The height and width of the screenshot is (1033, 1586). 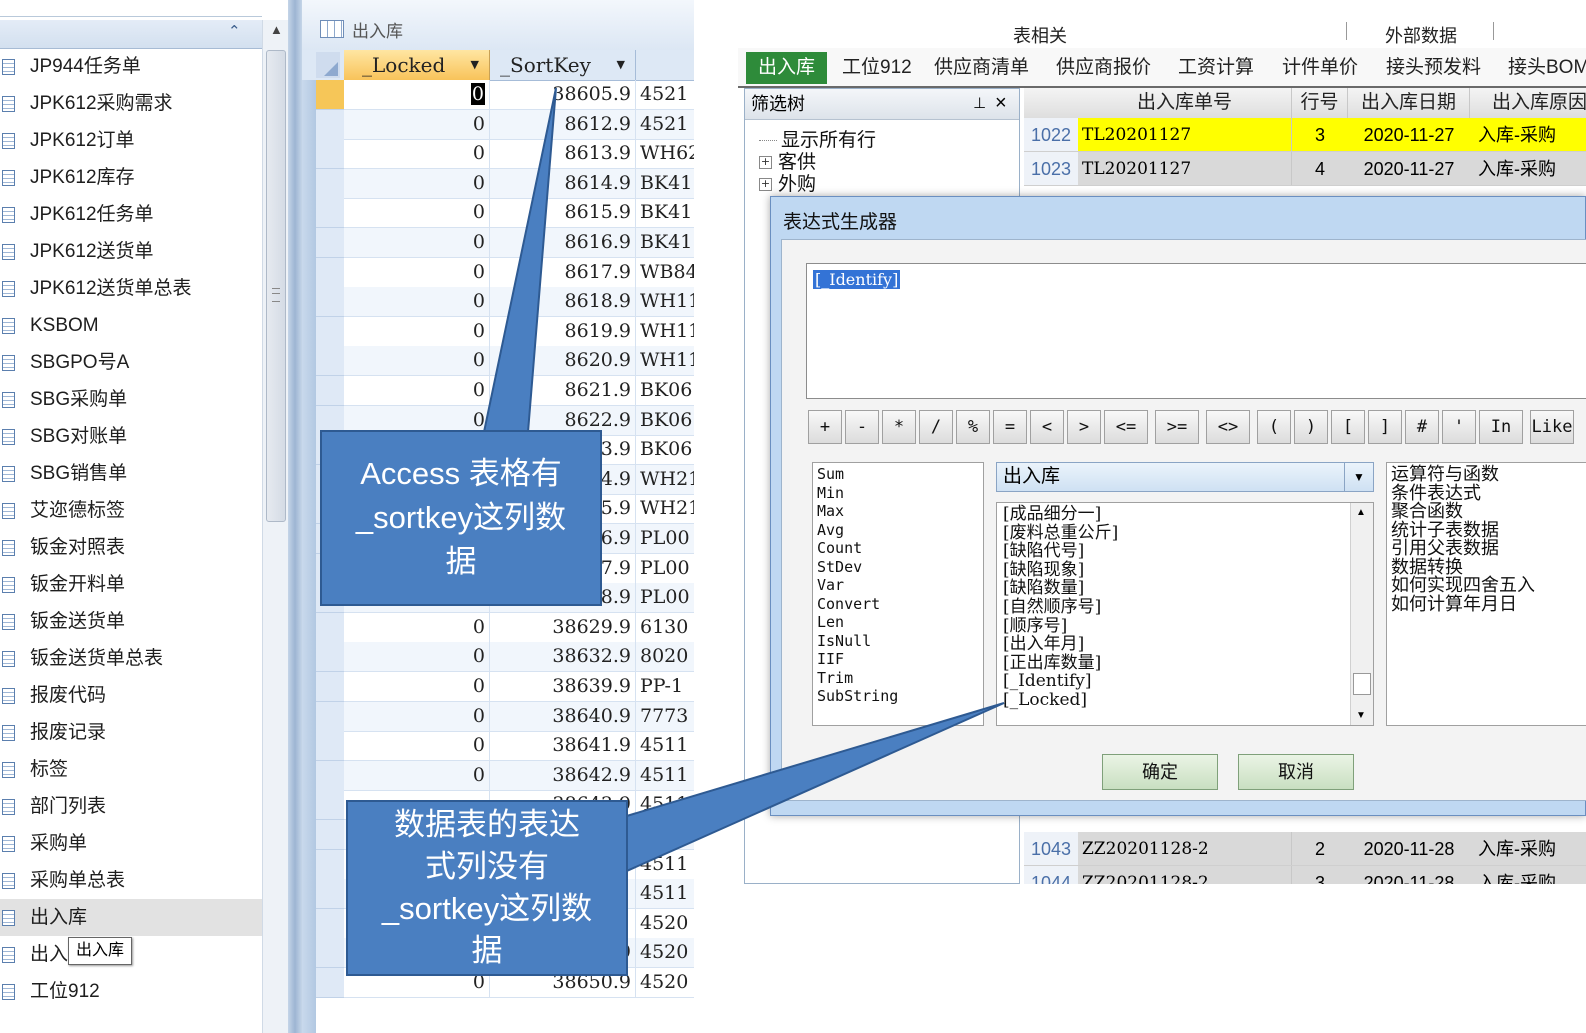 What do you see at coordinates (487, 866) in the screenshot?
I see `callout-line: 式列没有` at bounding box center [487, 866].